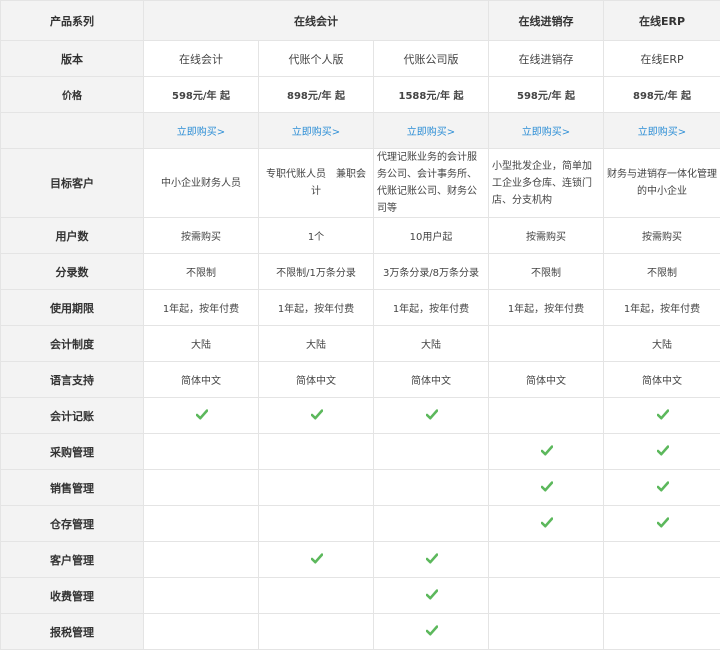 This screenshot has height=650, width=720. I want to click on target-customer-cell: 代理记账业务的会计服务公司、会计事务所、代账记账公司、财务公司等, so click(431, 183).